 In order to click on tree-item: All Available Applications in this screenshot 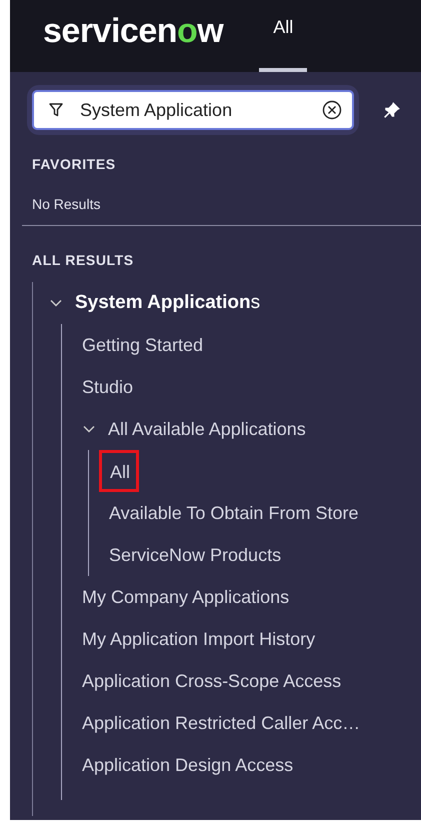, I will do `click(241, 429)`.